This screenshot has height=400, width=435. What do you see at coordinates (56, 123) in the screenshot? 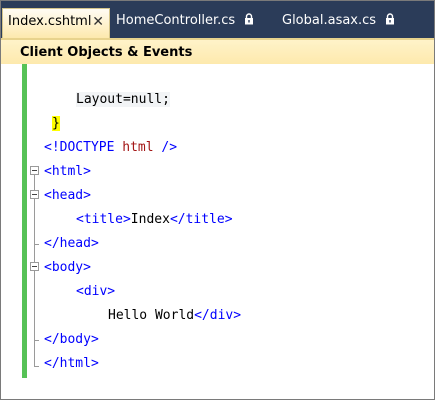
I see `razor-block-close: }` at bounding box center [56, 123].